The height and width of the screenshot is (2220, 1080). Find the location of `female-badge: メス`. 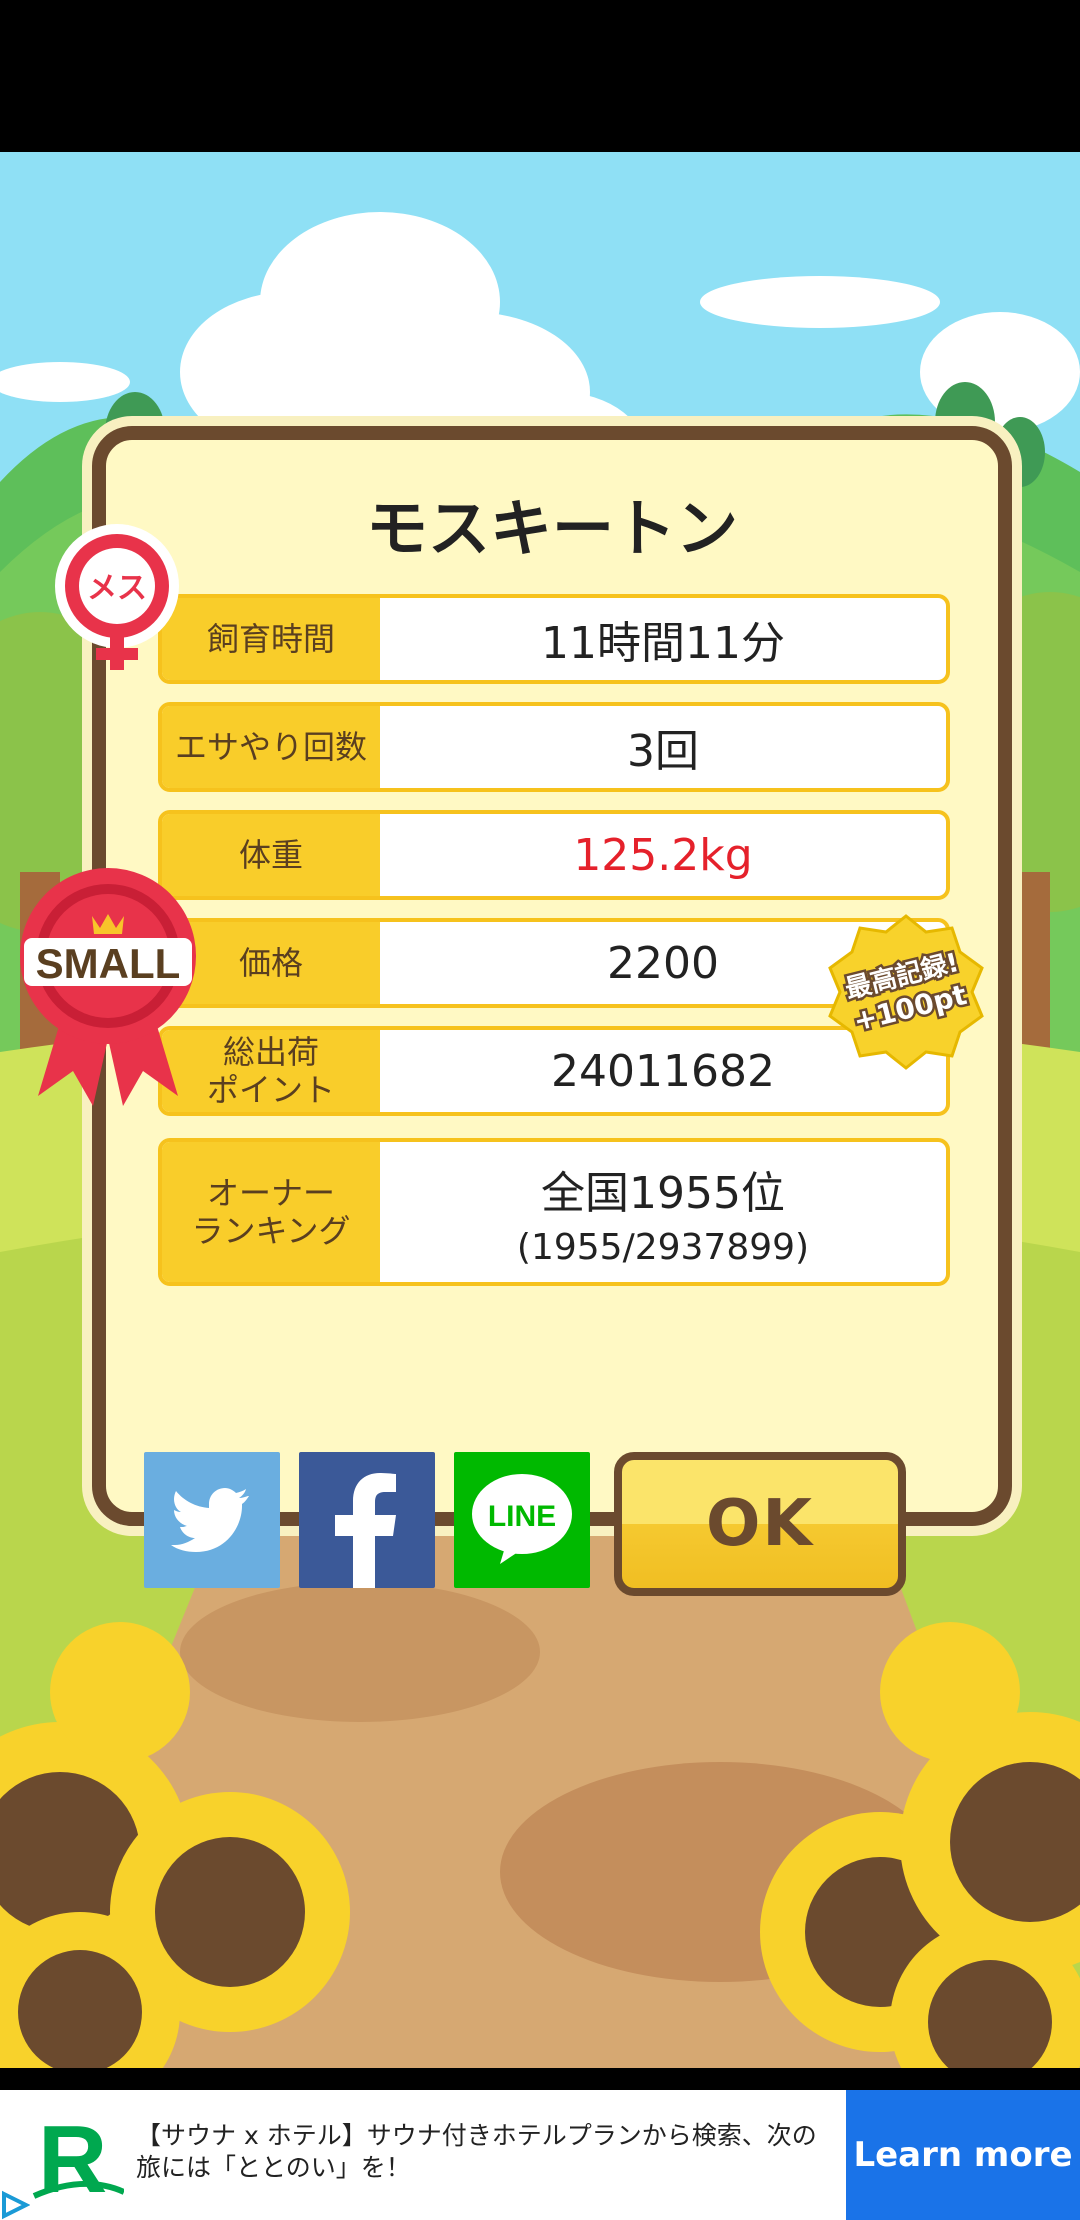

female-badge: メス is located at coordinates (117, 597).